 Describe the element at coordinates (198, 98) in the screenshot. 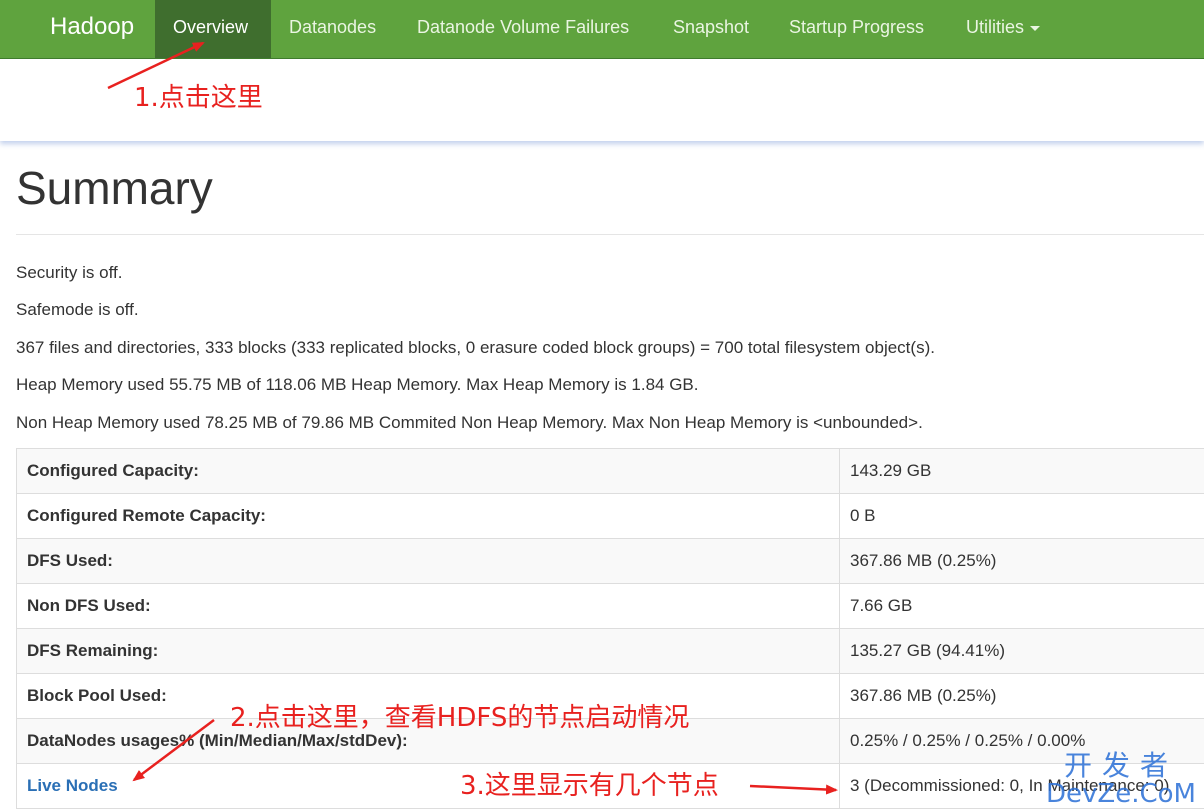

I see `annotation-step1: 1.点击这里` at that location.